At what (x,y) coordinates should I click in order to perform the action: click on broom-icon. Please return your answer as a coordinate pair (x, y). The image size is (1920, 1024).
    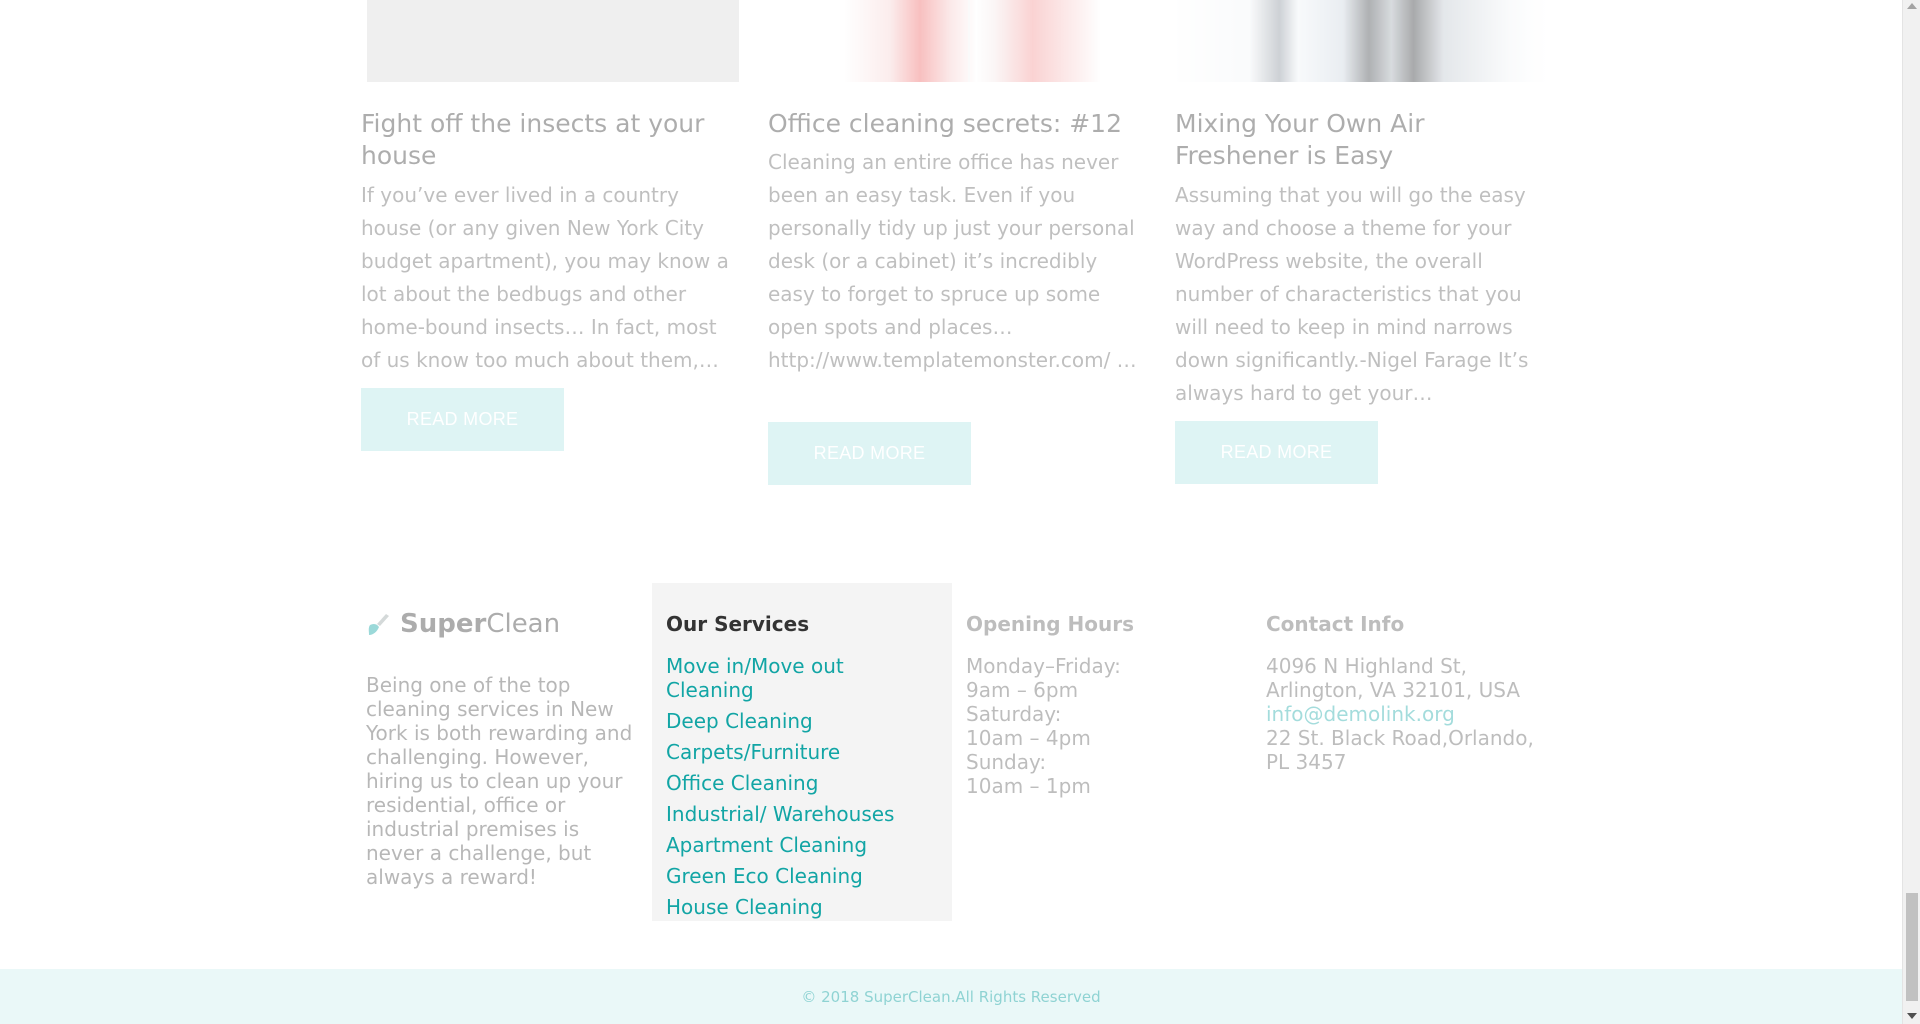
    Looking at the image, I should click on (378, 624).